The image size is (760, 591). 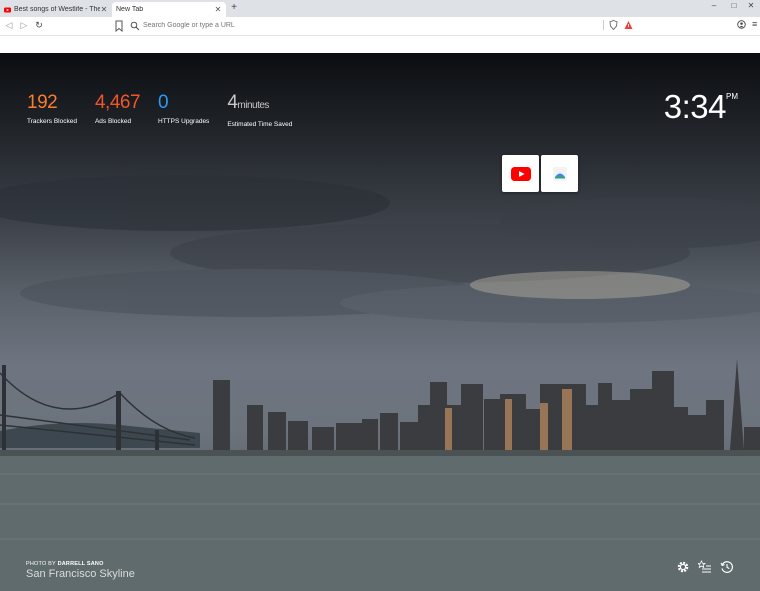 What do you see at coordinates (380, 44) in the screenshot?
I see `bookmarks-bar` at bounding box center [380, 44].